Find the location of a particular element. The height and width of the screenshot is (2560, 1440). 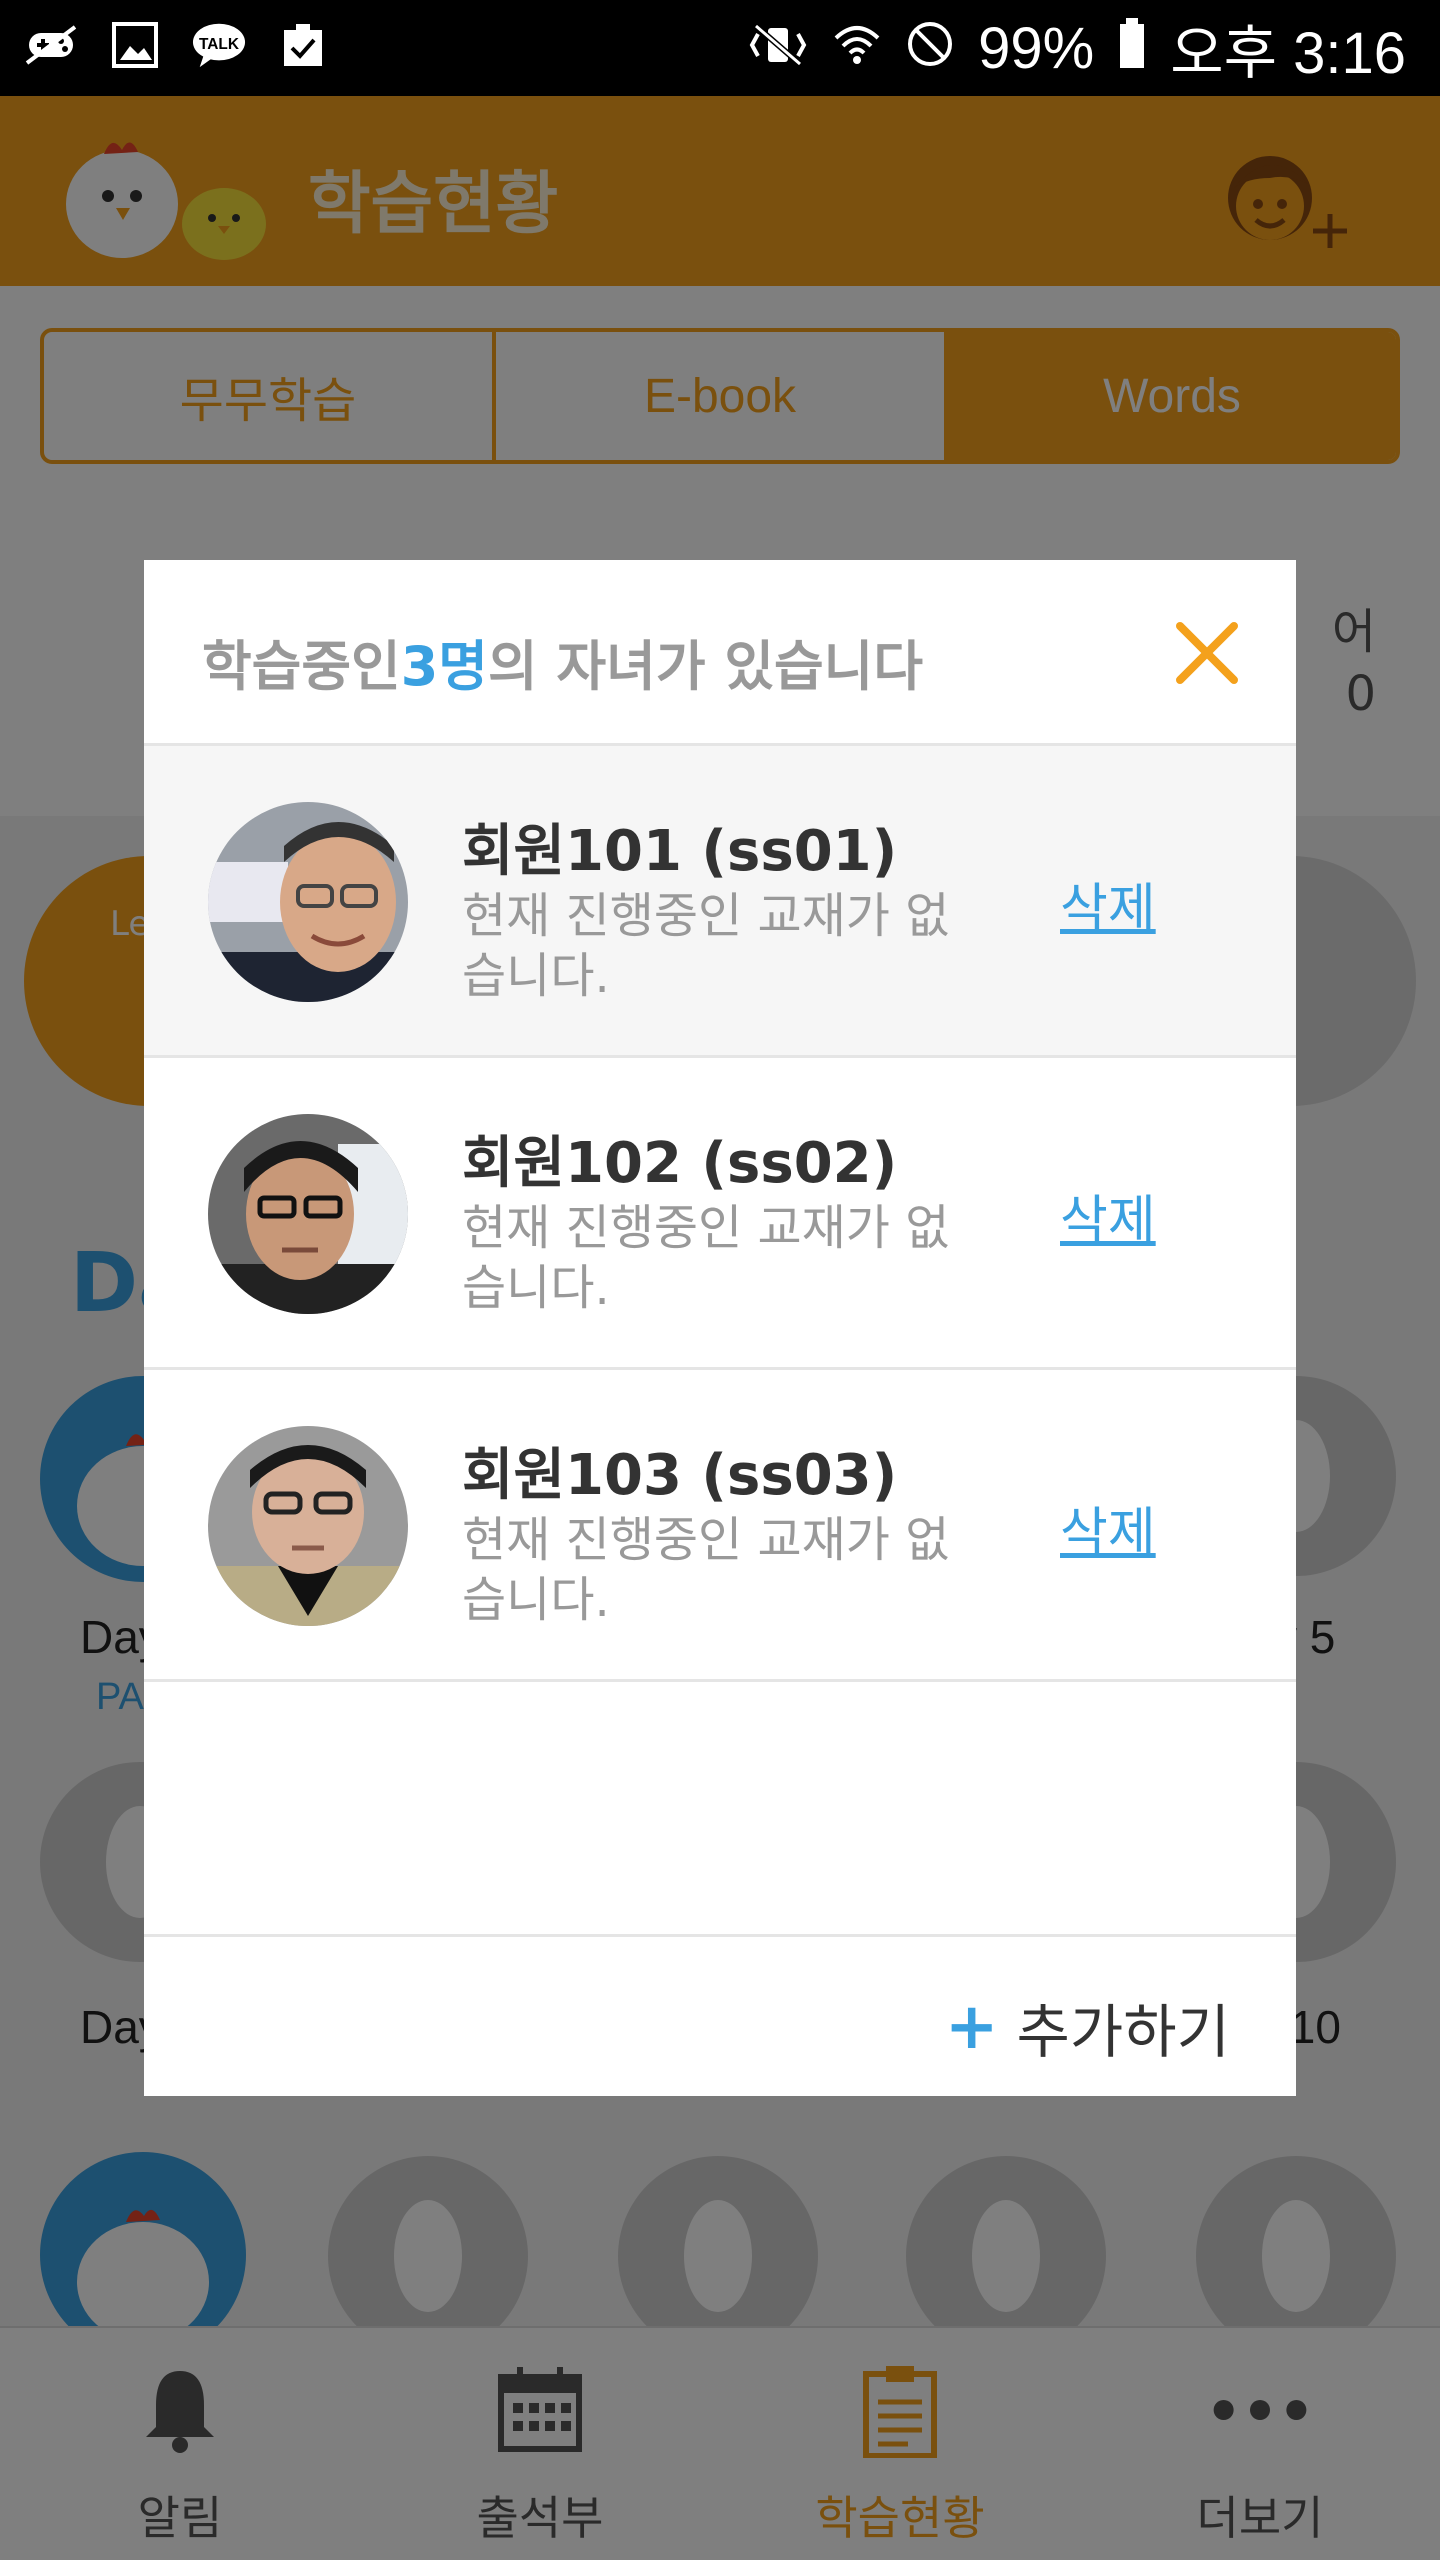

dialog-footer: + 추가하기 is located at coordinates (720, 2015).